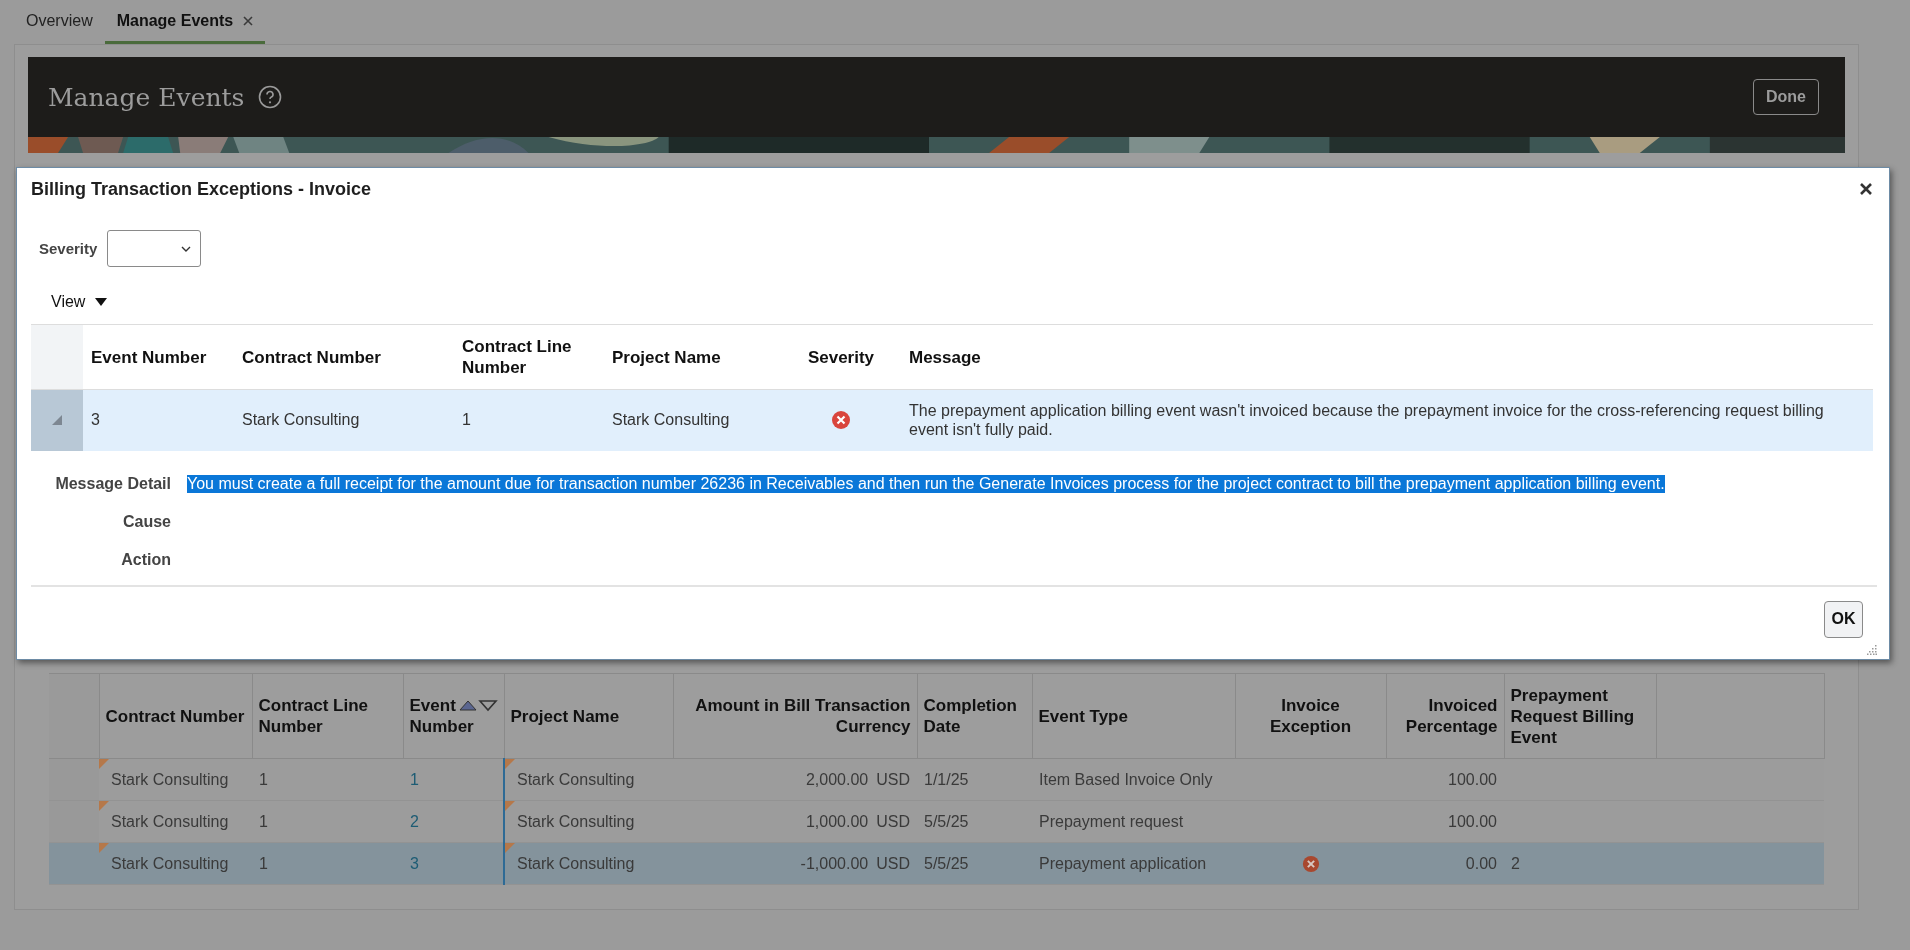  What do you see at coordinates (974, 779) in the screenshot?
I see `table-cell: 1/1/25` at bounding box center [974, 779].